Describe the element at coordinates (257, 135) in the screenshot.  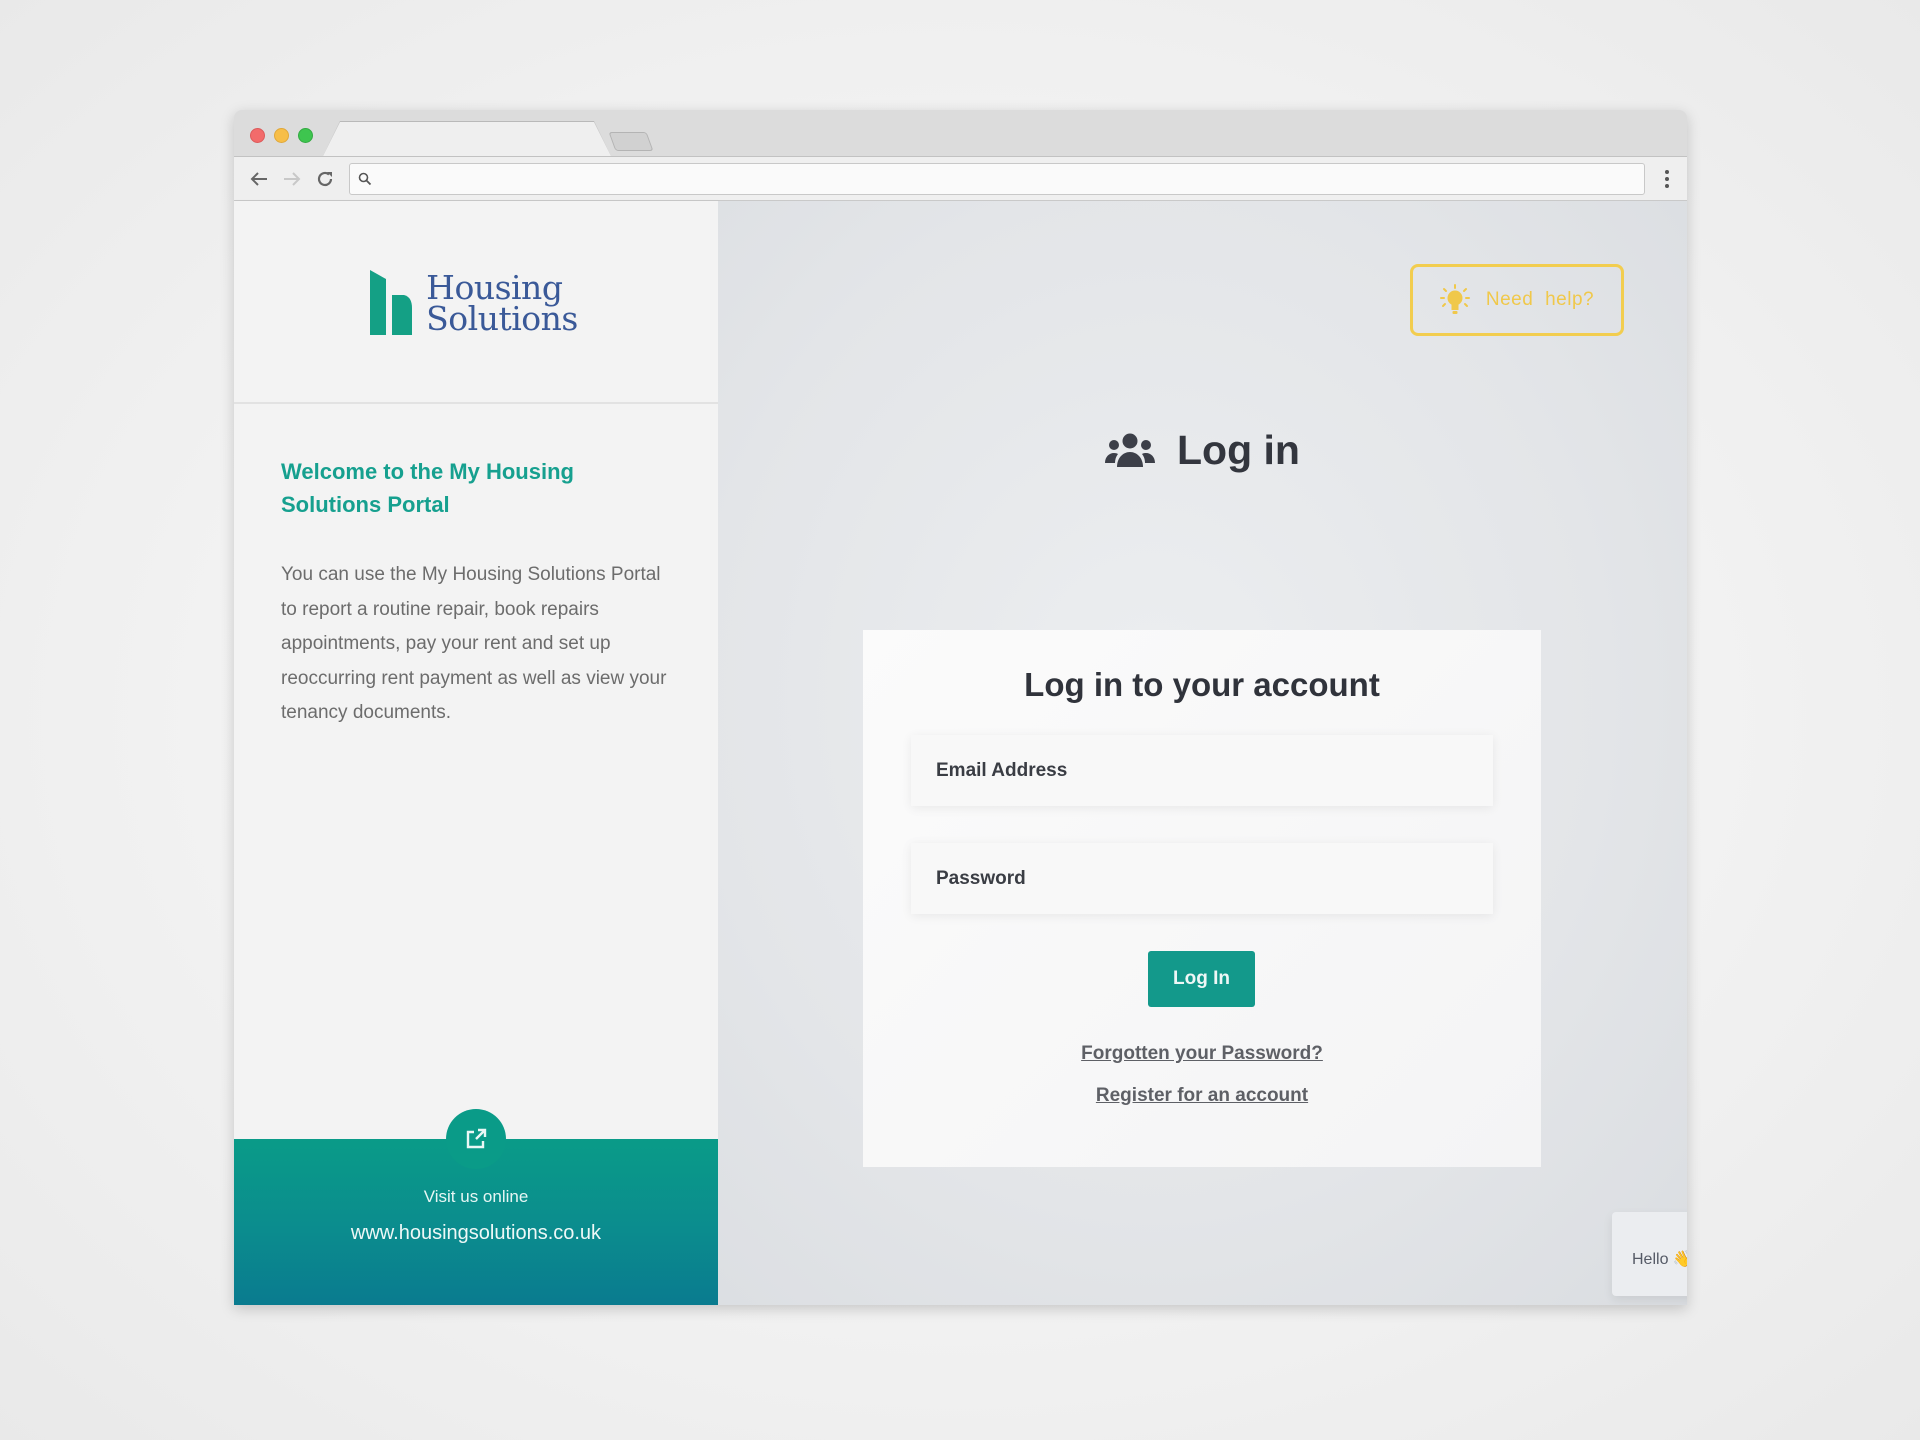
I see `close-window-button` at that location.